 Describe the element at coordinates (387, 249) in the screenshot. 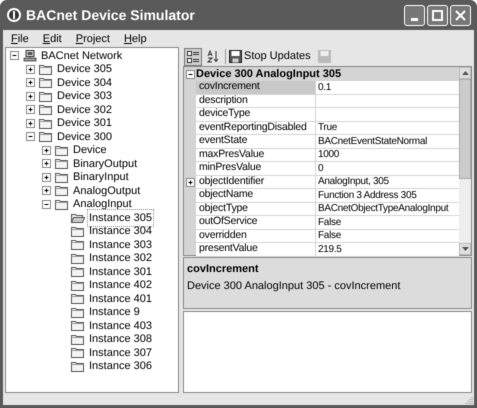

I see `property-value: 219.5` at that location.